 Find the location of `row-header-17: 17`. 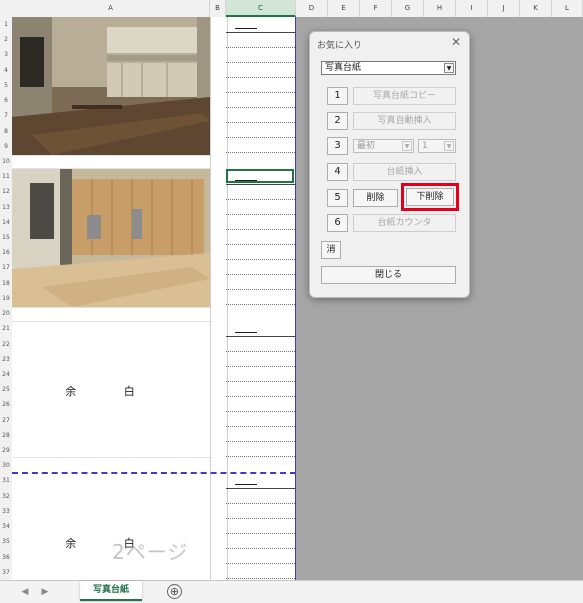

row-header-17: 17 is located at coordinates (6, 267).